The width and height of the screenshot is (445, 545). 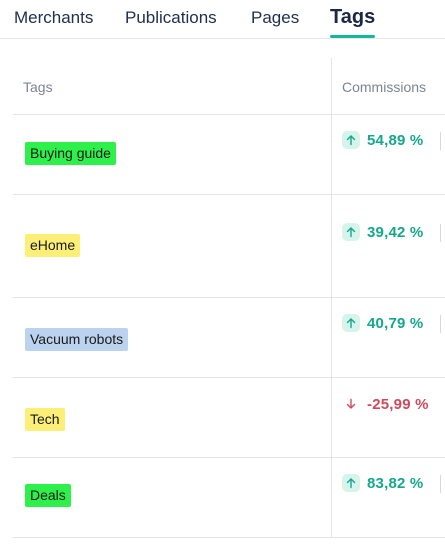 I want to click on tab-bar: Merchants Publications Pages Tags, so click(x=222, y=19).